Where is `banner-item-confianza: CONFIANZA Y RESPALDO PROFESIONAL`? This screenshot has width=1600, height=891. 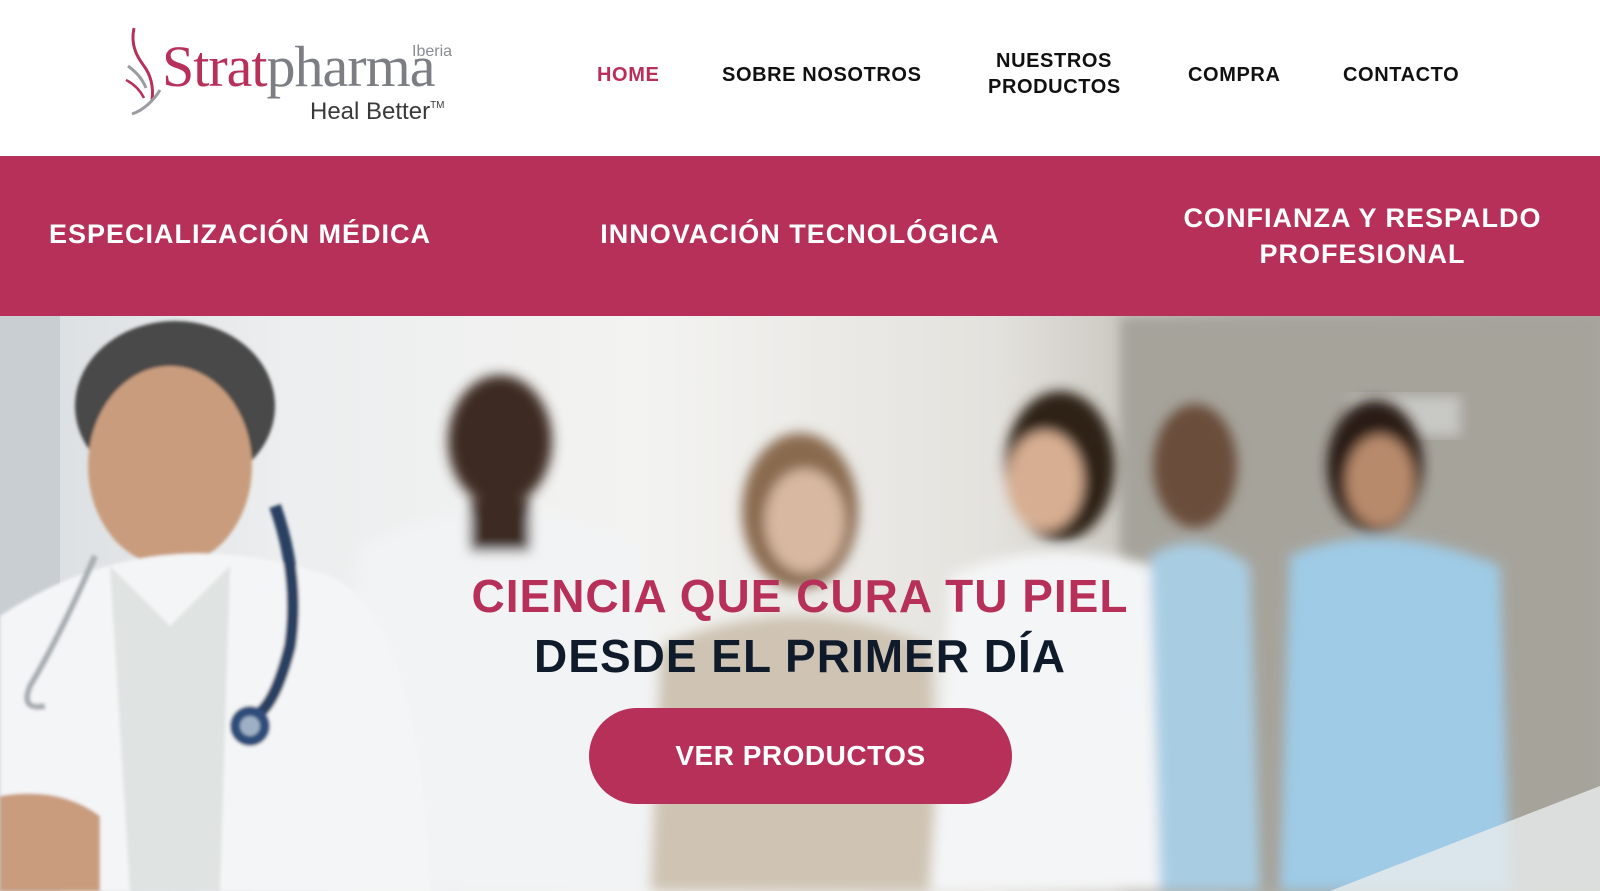 banner-item-confianza: CONFIANZA Y RESPALDO PROFESIONAL is located at coordinates (1362, 236).